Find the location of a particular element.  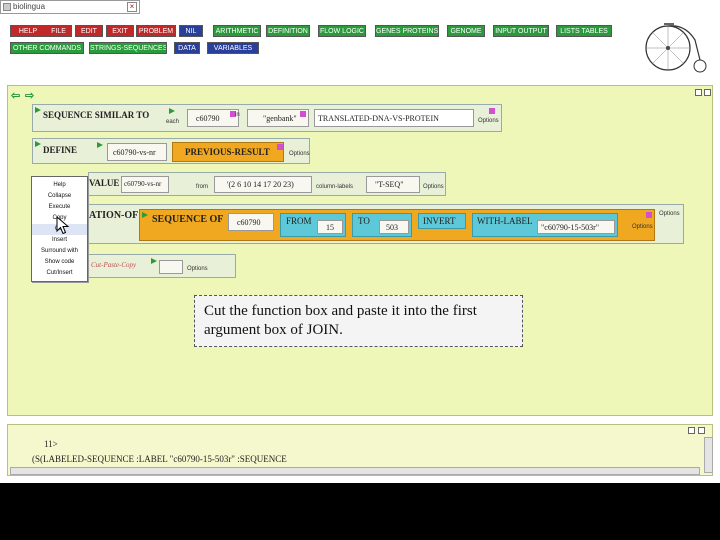

menu-button-input-output: INPUT OUTPUT is located at coordinates (521, 31).